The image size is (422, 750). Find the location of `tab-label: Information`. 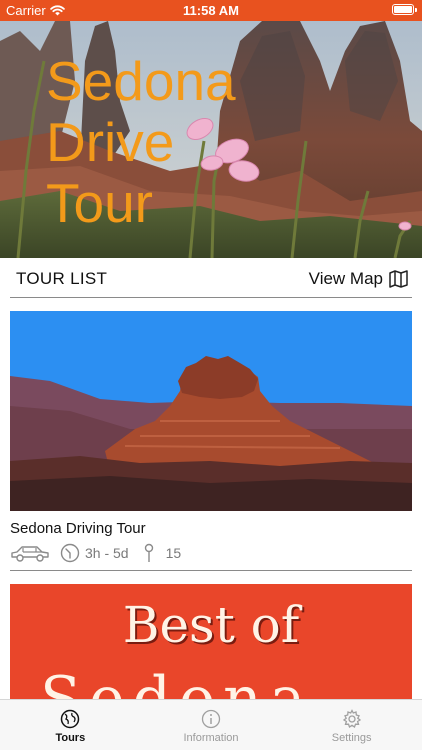

tab-label: Information is located at coordinates (211, 738).